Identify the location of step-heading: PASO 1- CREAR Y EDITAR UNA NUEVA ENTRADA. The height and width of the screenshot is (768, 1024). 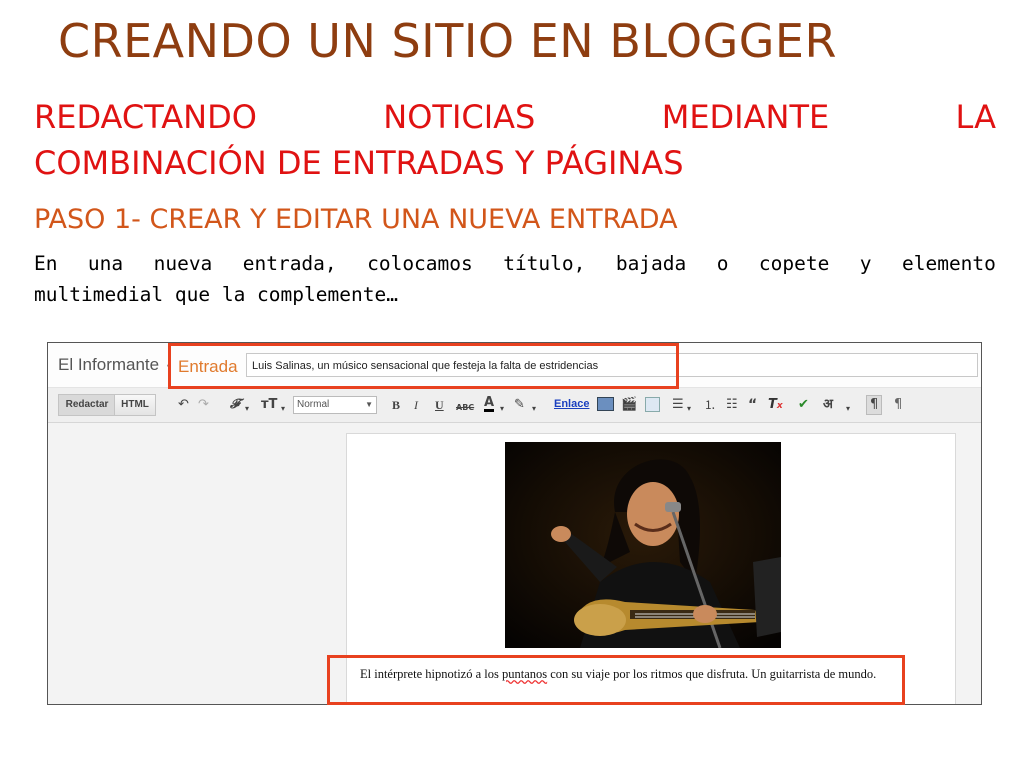
(356, 219).